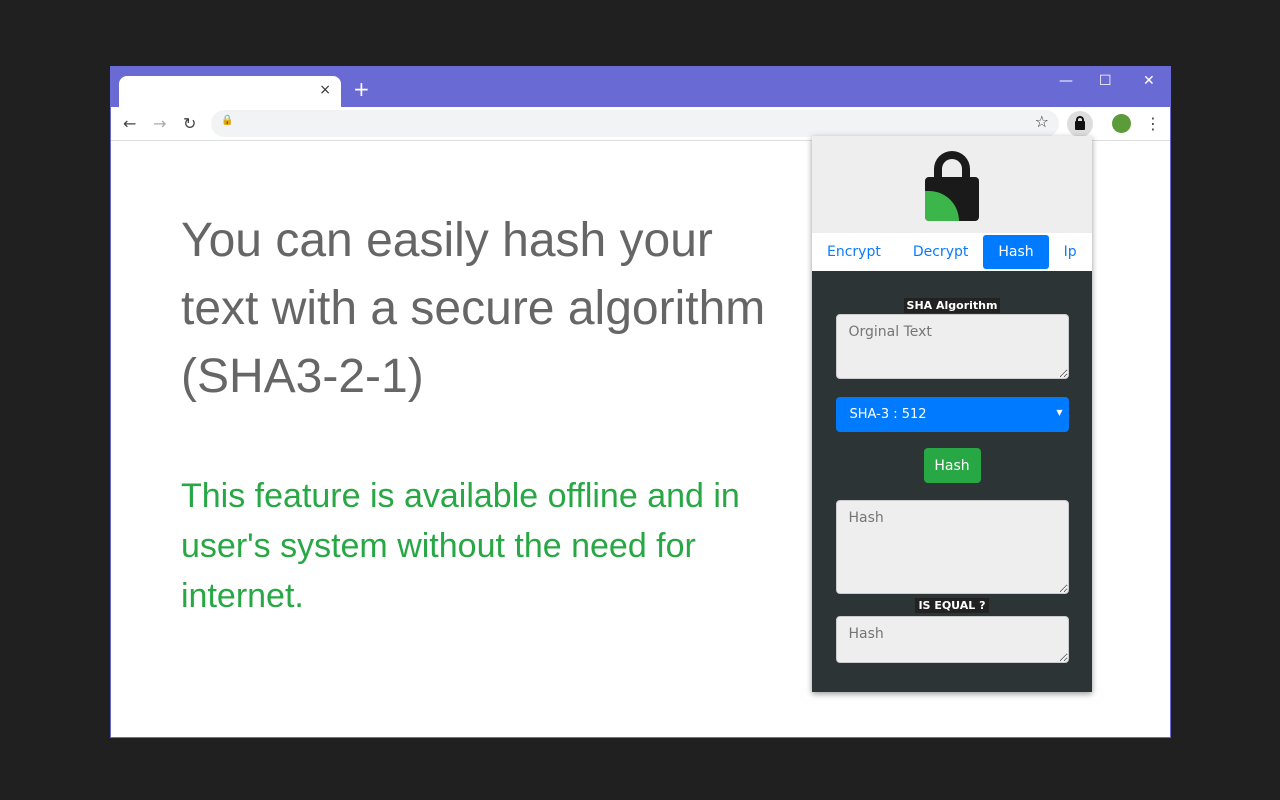 The width and height of the screenshot is (1280, 800). Describe the element at coordinates (952, 465) in the screenshot. I see `hash-button: Hash` at that location.